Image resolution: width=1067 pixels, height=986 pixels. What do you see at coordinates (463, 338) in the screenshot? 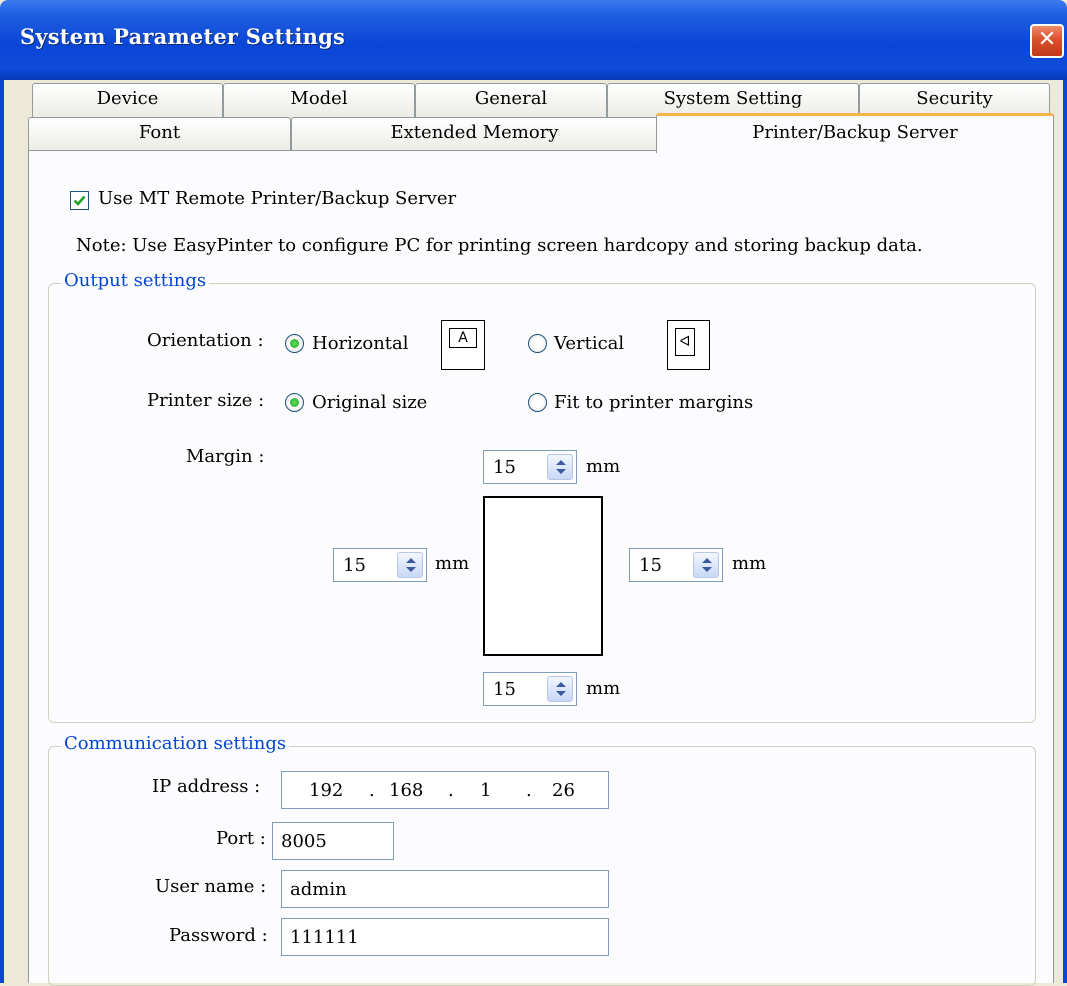
I see `landscape-page-icon: A` at bounding box center [463, 338].